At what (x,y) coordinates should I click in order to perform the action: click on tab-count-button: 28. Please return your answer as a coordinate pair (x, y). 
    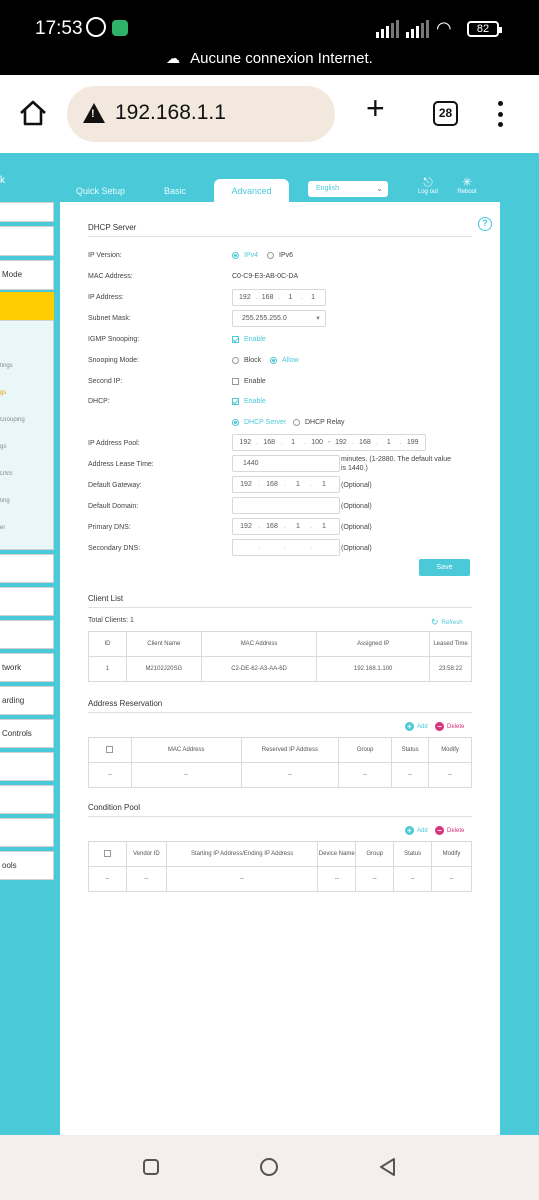
    Looking at the image, I should click on (445, 113).